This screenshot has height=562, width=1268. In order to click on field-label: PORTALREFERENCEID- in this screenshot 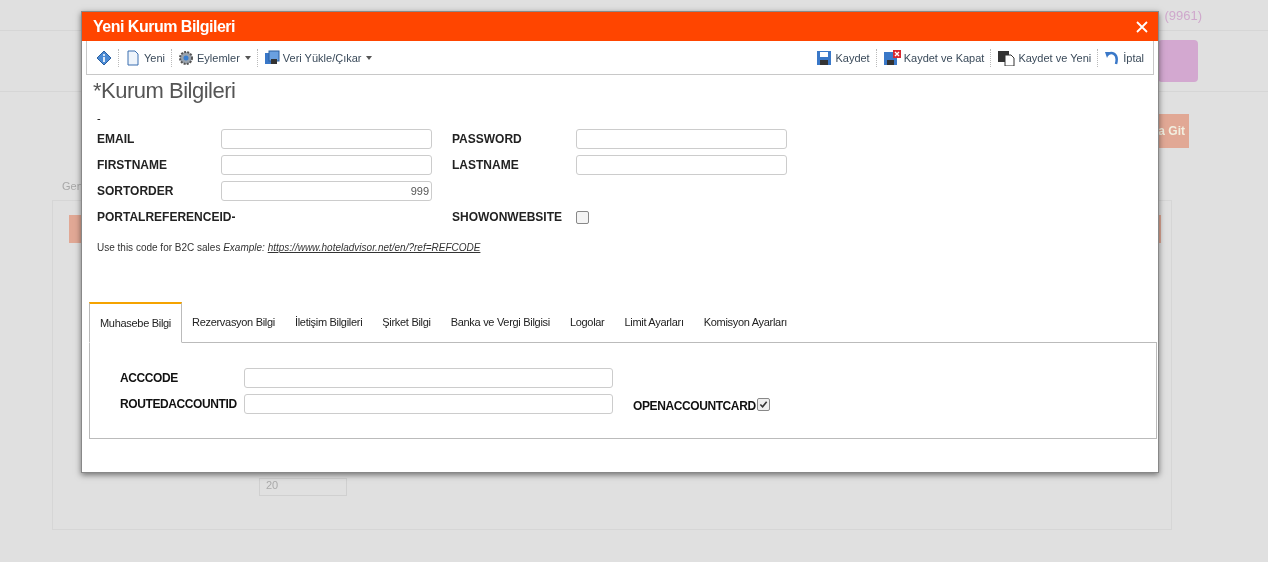, I will do `click(166, 217)`.